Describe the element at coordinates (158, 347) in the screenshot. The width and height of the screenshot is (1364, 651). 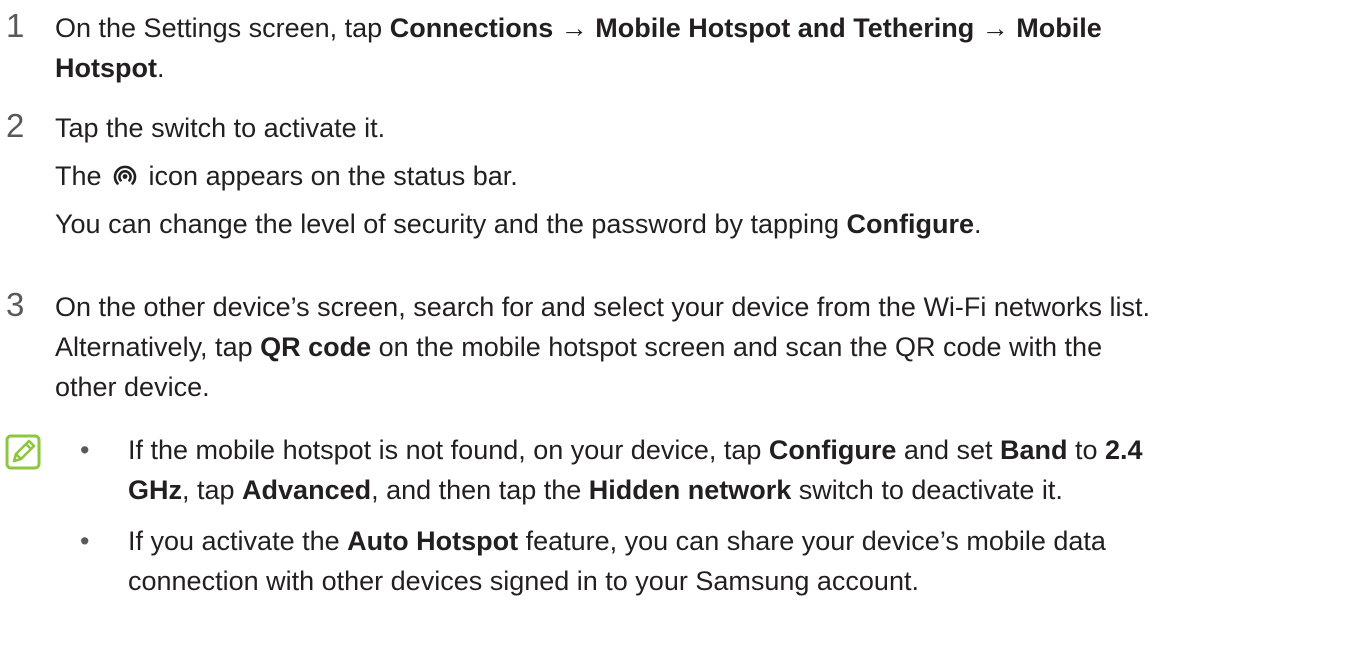
I see `text: Alternatively, tap` at that location.